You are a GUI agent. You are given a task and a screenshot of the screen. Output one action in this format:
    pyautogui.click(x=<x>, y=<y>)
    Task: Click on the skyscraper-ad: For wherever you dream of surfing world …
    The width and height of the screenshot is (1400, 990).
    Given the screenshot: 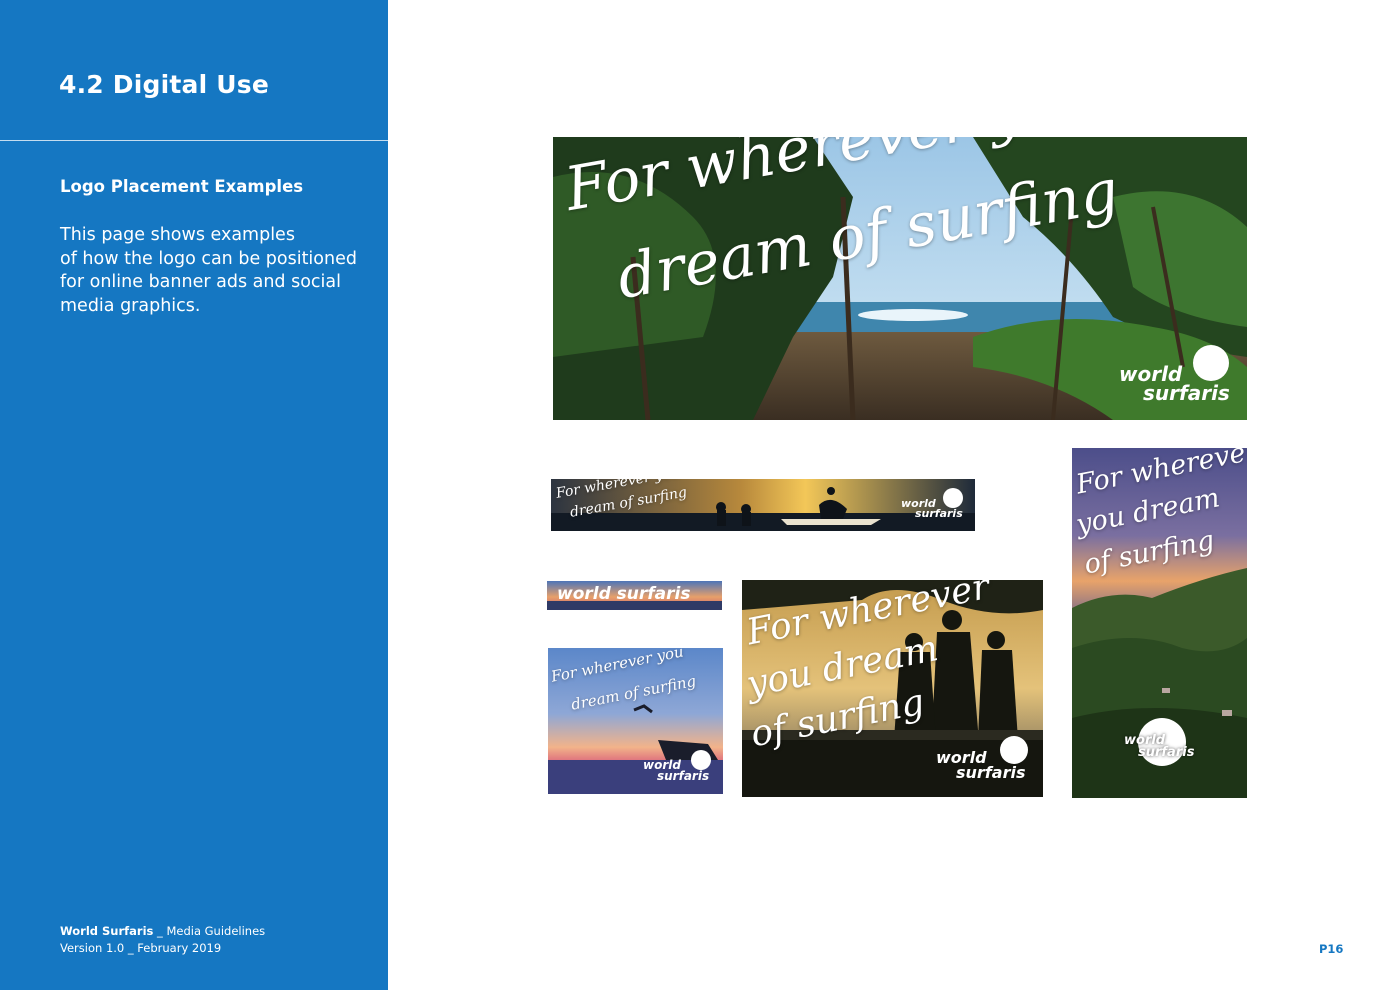 What is the action you would take?
    pyautogui.click(x=1159, y=623)
    